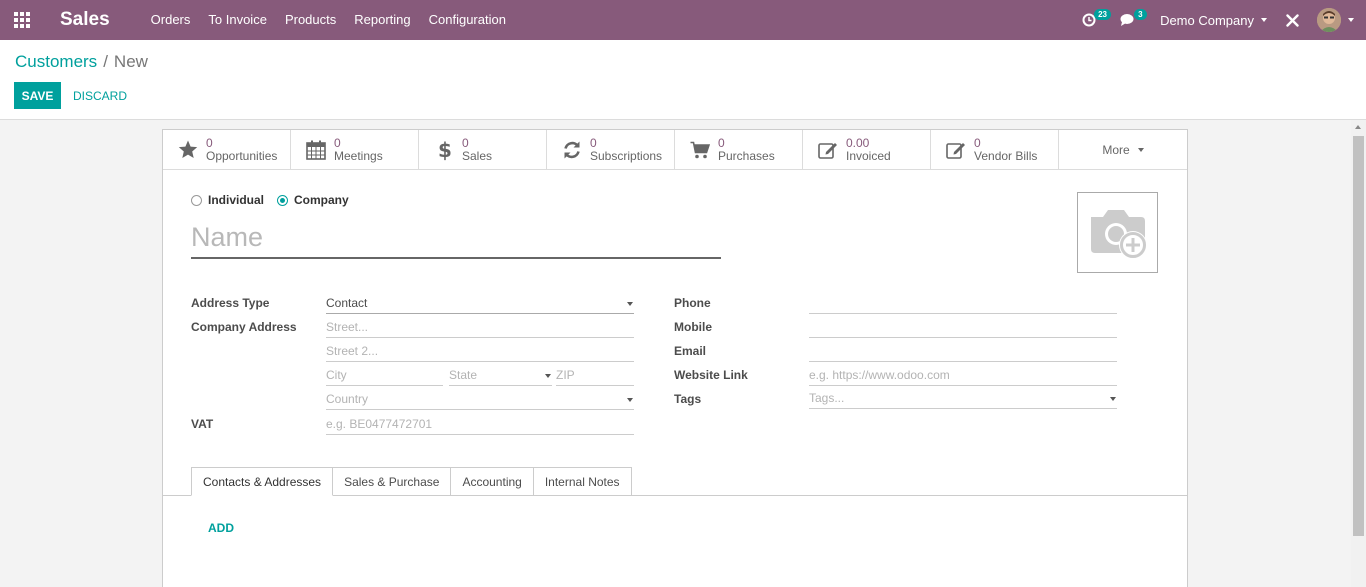  Describe the element at coordinates (688, 399) in the screenshot. I see `tags-label: Tags` at that location.